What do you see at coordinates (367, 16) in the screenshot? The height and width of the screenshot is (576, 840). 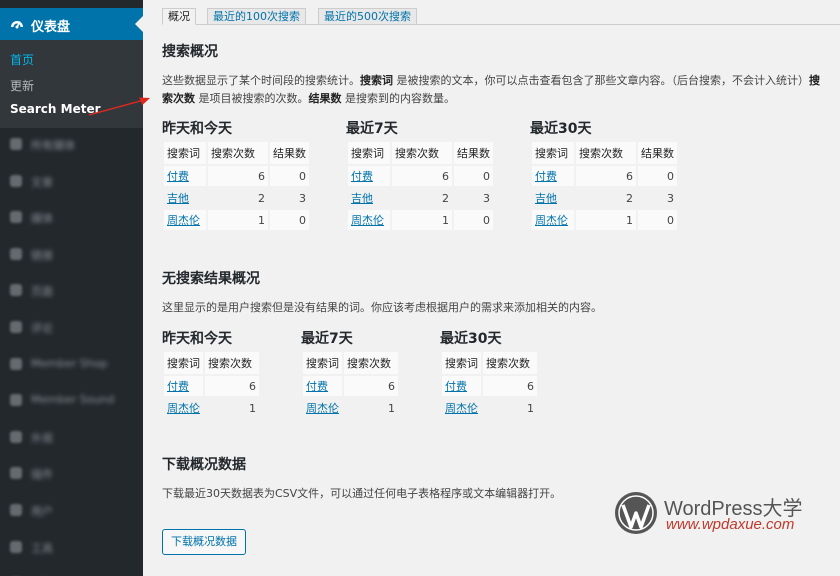 I see `tab-recent-500: 最近的500次搜索` at bounding box center [367, 16].